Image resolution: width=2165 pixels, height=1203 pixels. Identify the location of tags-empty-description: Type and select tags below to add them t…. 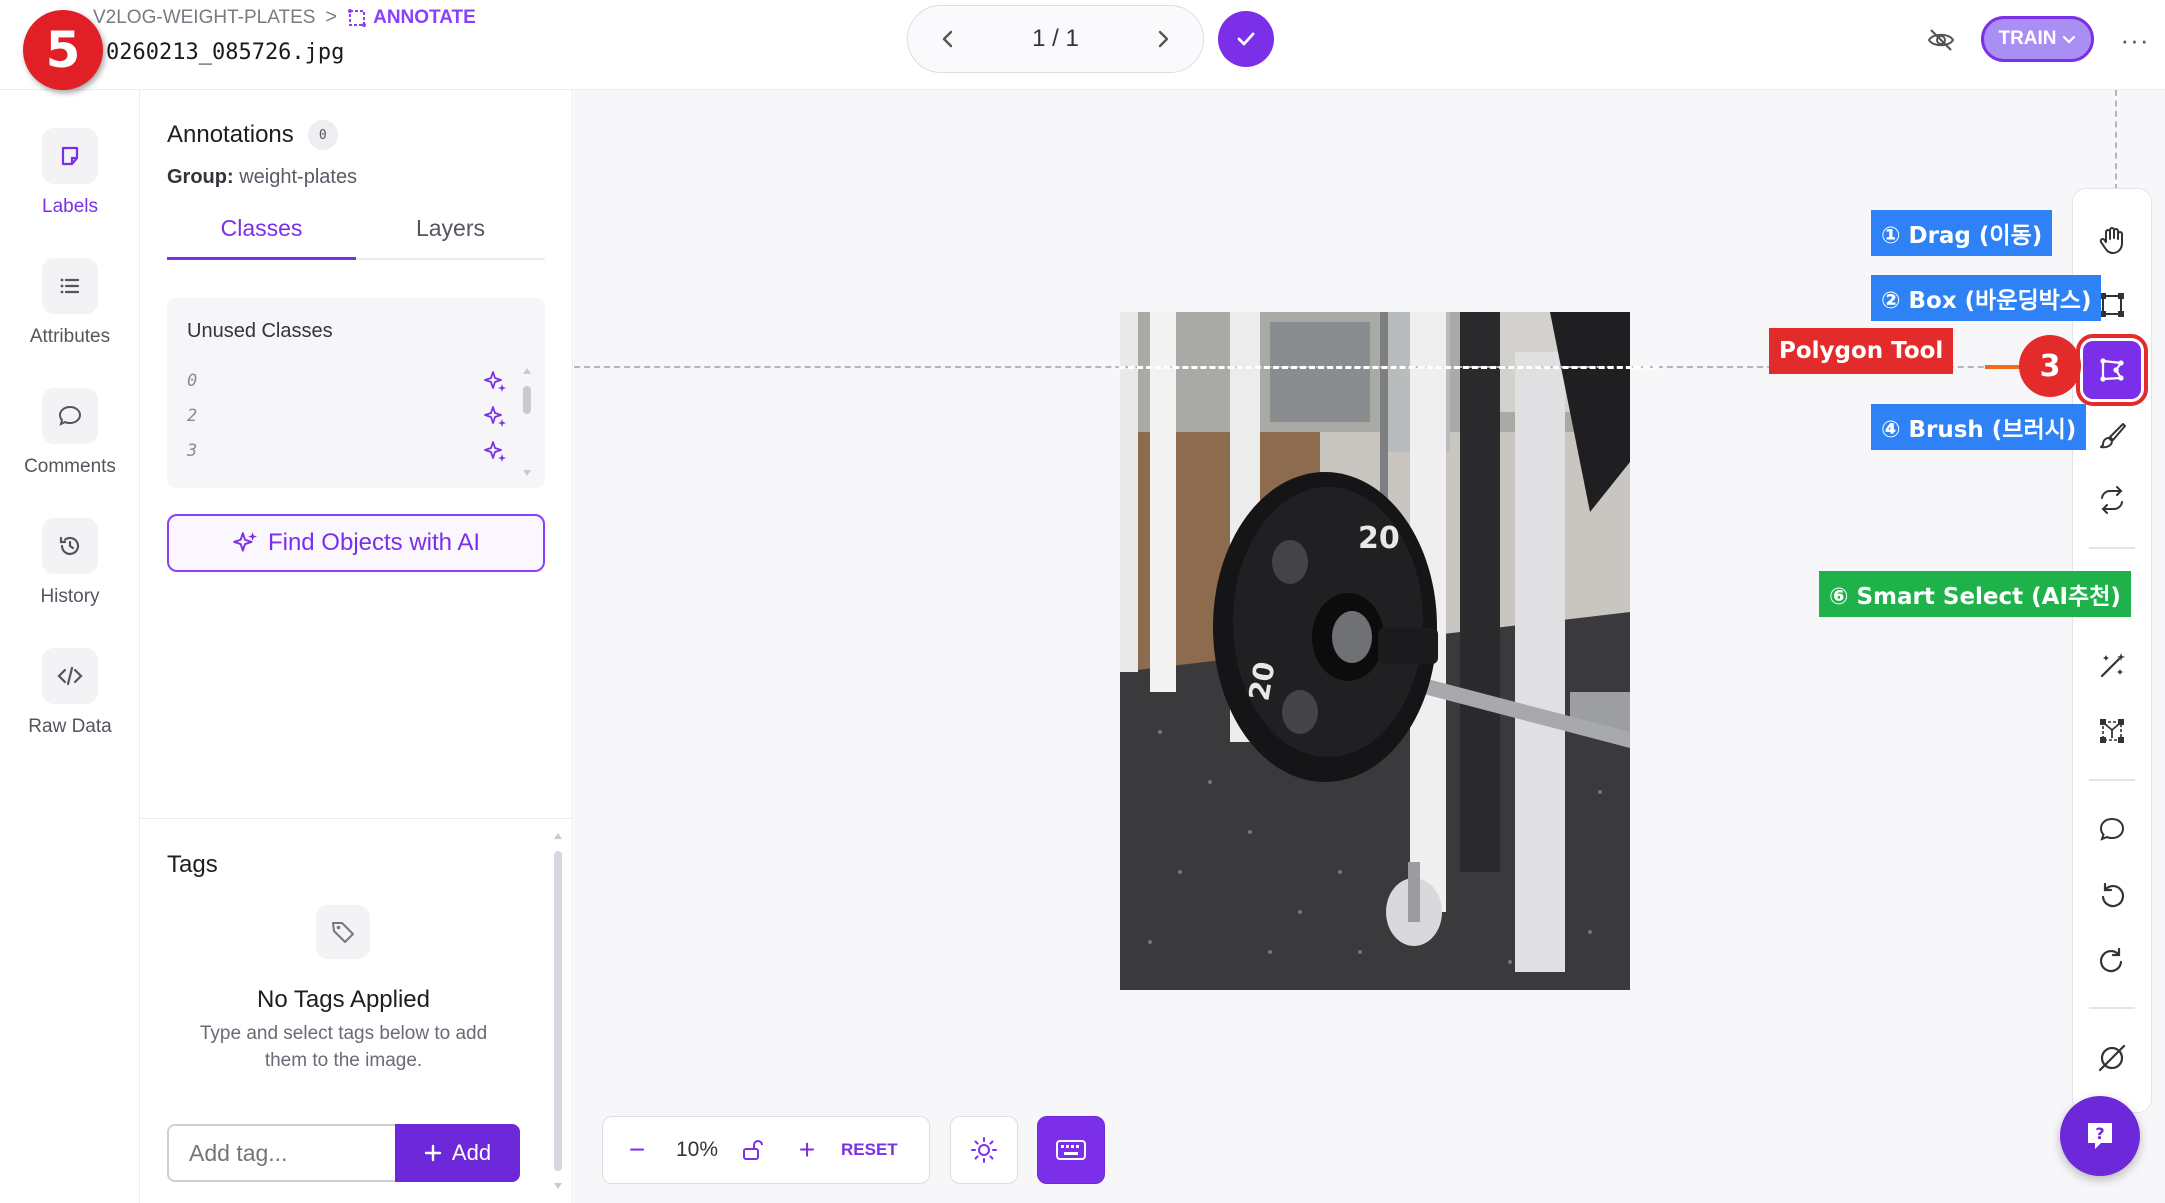
(343, 1047).